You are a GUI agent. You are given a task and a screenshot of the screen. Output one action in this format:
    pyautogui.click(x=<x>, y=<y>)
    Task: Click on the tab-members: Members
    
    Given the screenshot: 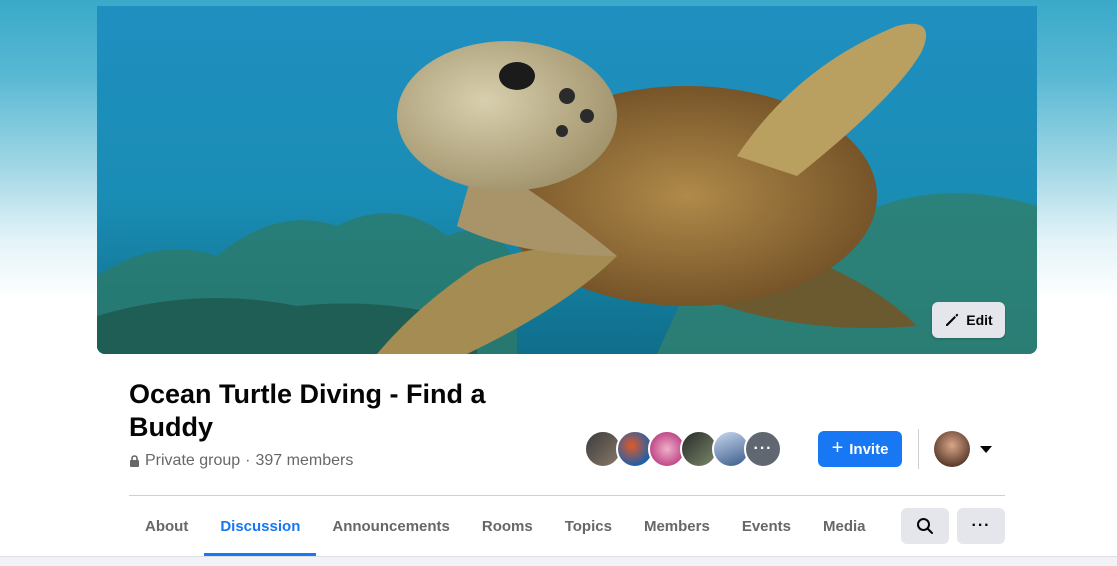 What is the action you would take?
    pyautogui.click(x=677, y=526)
    